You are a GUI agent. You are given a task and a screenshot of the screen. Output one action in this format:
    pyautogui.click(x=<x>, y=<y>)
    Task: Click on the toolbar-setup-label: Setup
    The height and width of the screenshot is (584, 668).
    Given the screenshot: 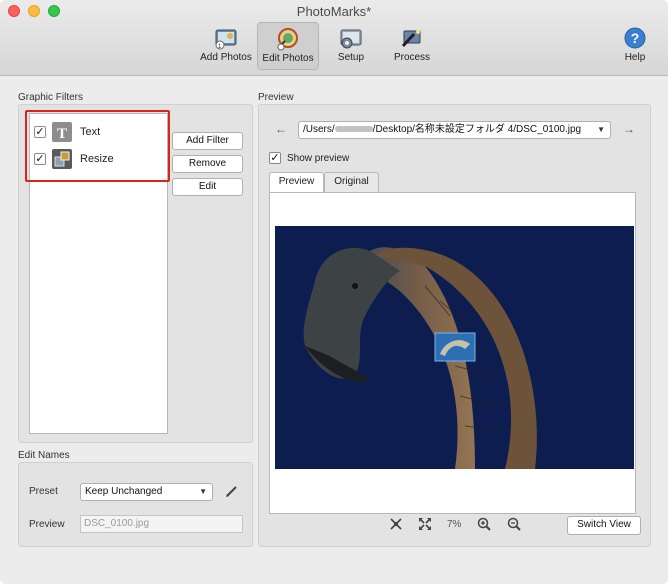 What is the action you would take?
    pyautogui.click(x=351, y=57)
    